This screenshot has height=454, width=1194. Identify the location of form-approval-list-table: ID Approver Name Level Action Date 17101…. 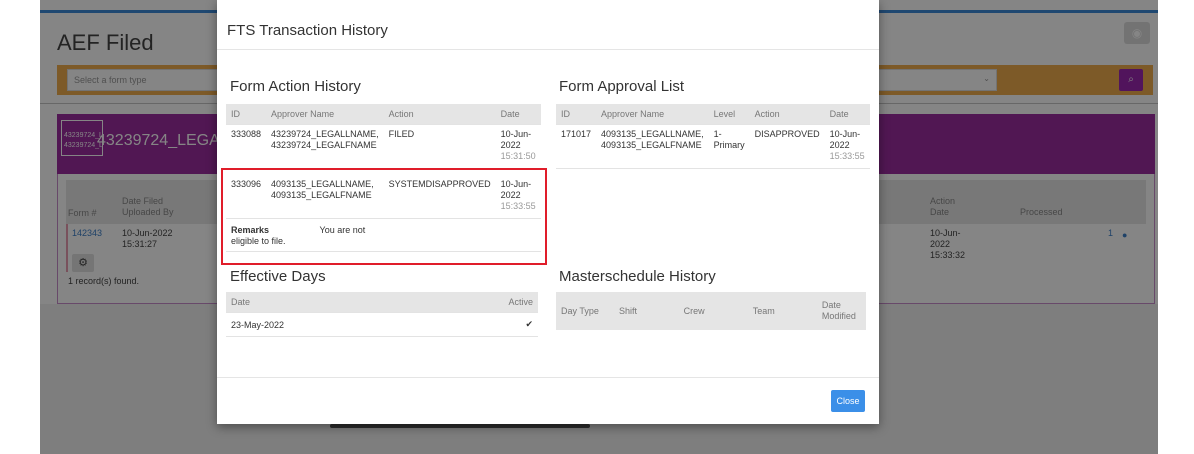
(713, 136).